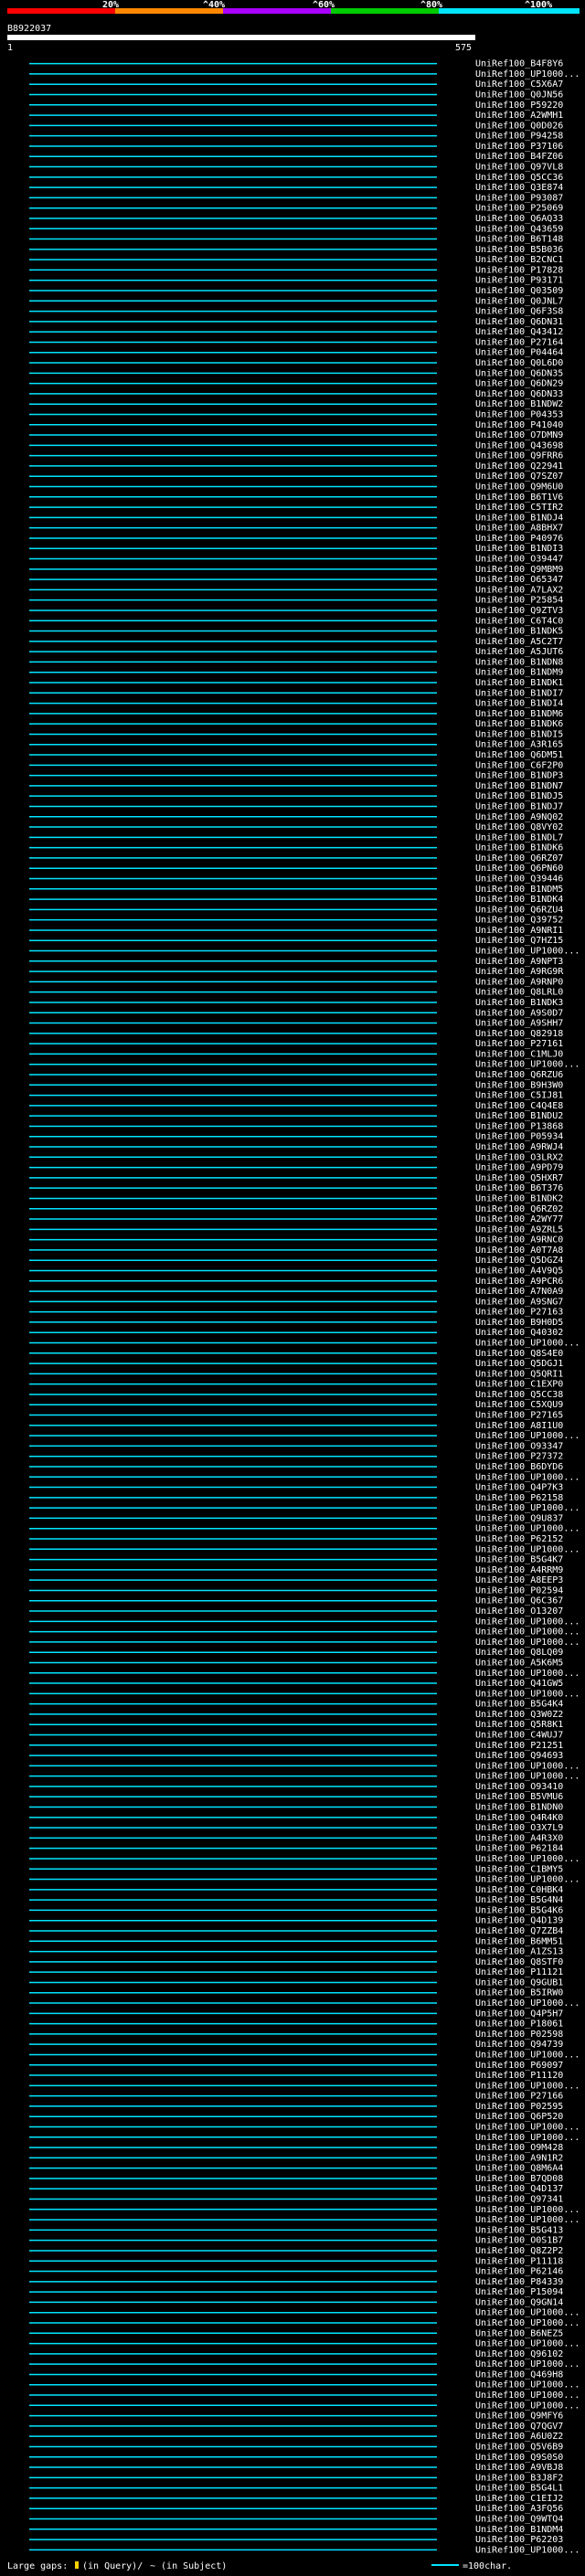 Image resolution: width=585 pixels, height=2576 pixels. Describe the element at coordinates (519, 1746) in the screenshot. I see `hit-label: UniRef100_P21251` at that location.